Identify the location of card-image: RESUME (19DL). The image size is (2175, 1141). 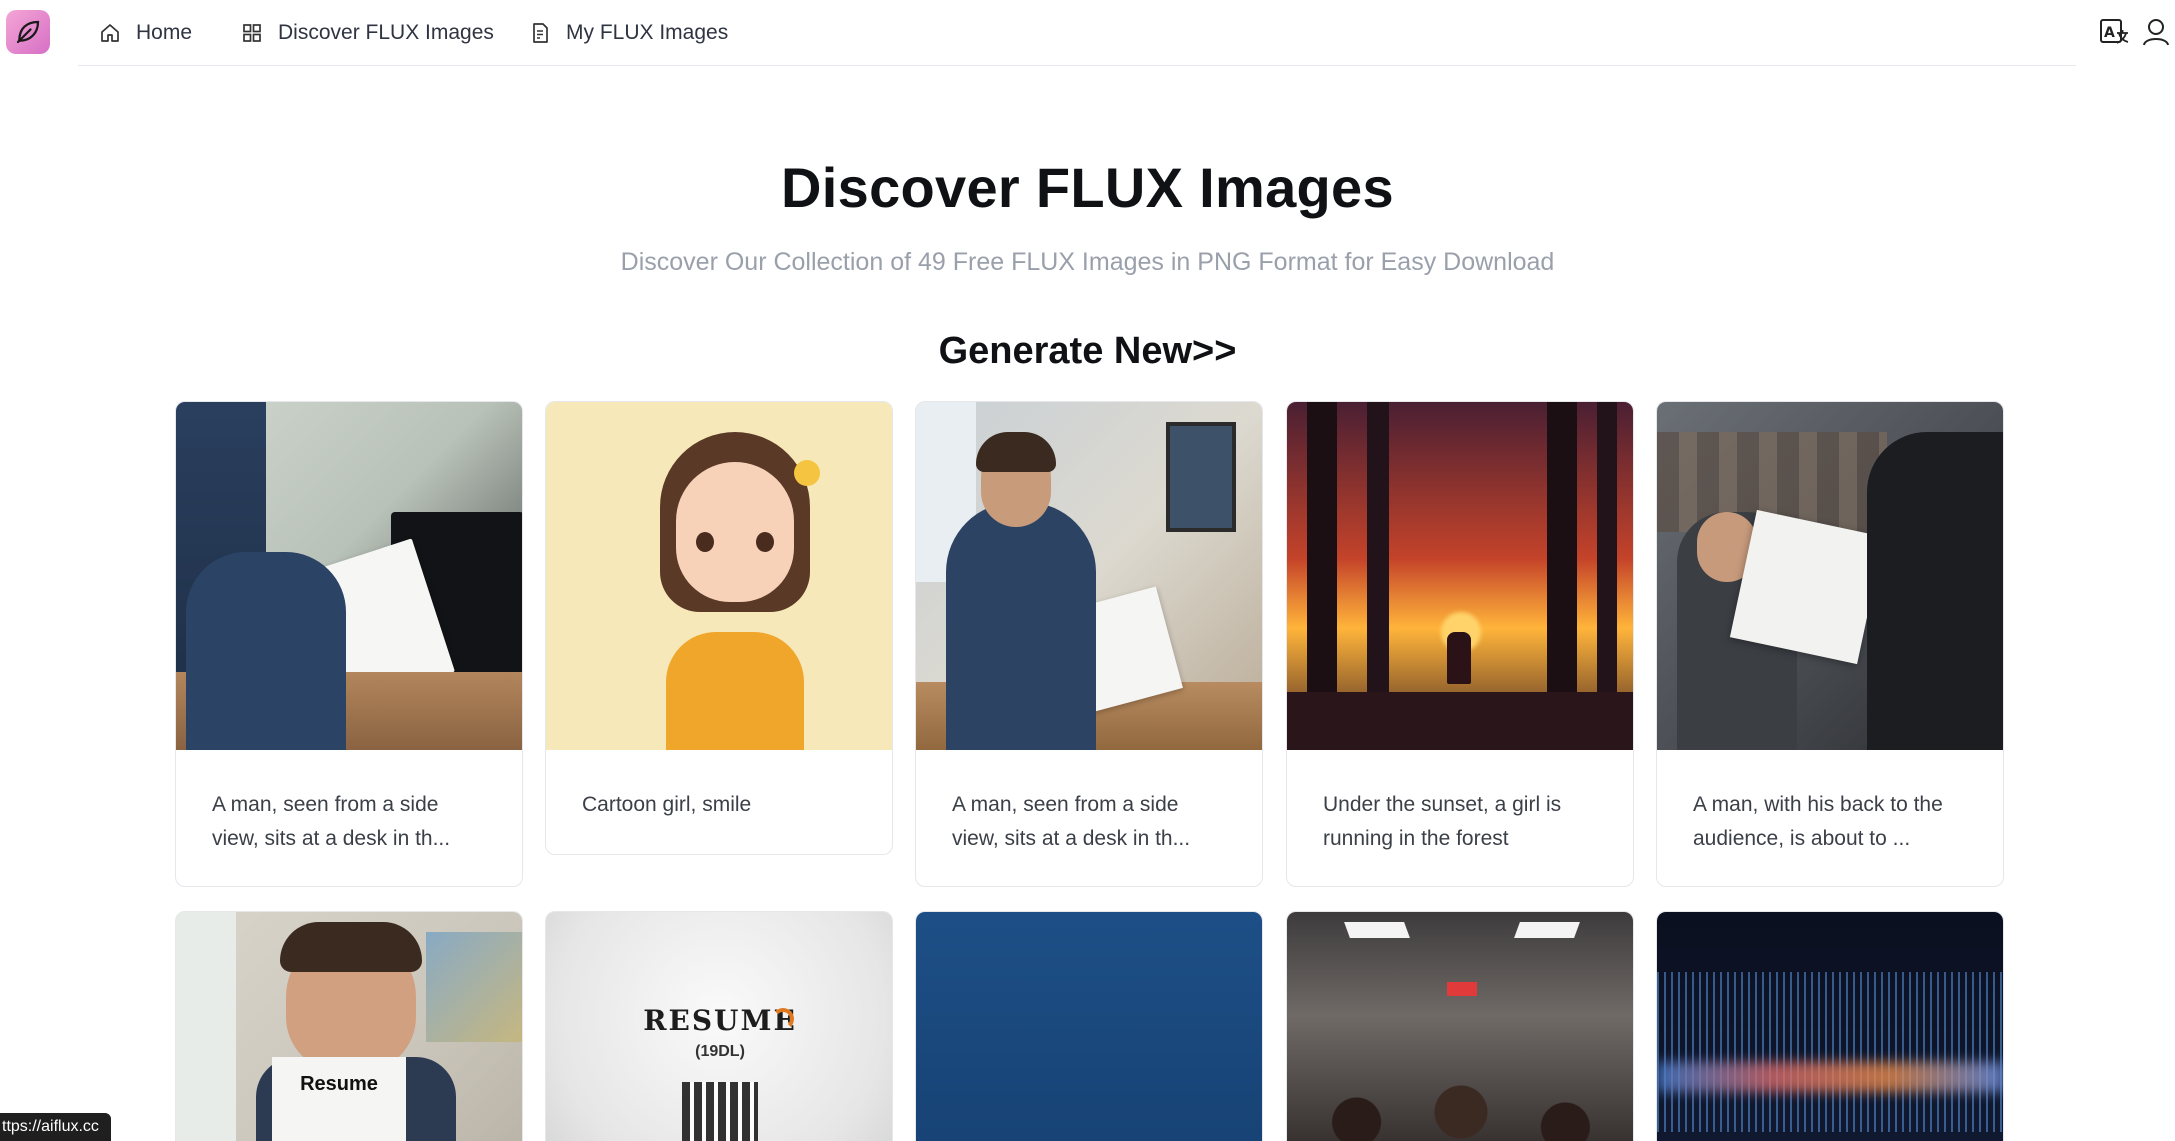
(719, 1026).